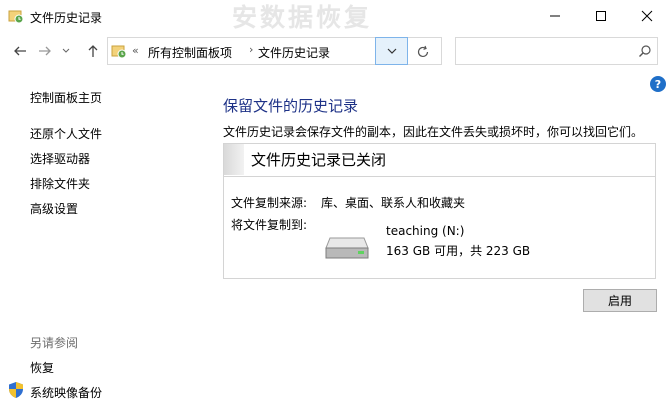 The width and height of the screenshot is (670, 420). I want to click on refresh-icon, so click(423, 51).